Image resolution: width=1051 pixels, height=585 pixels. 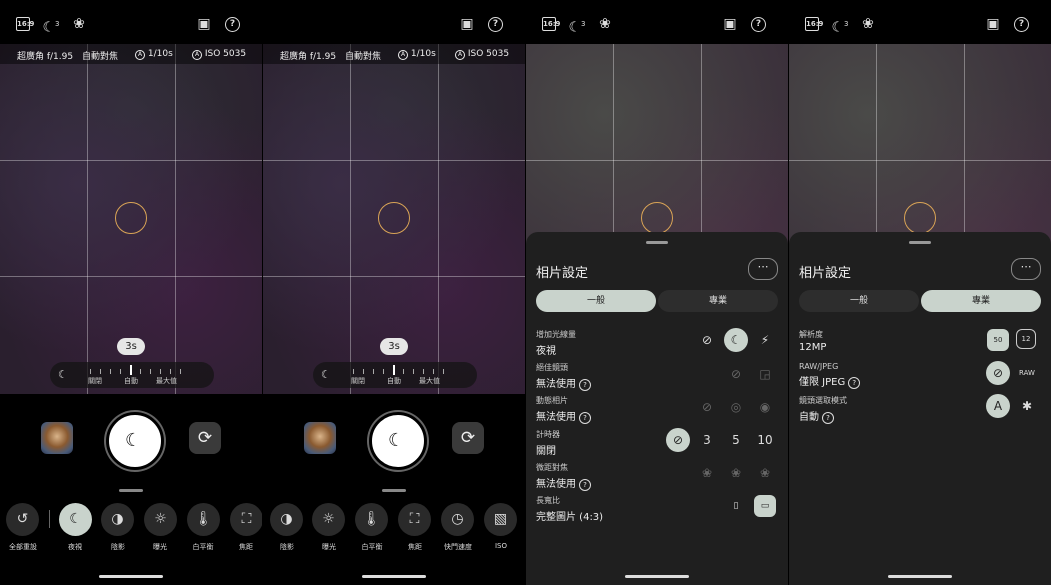 I want to click on iso-button: ▧, so click(x=500, y=519).